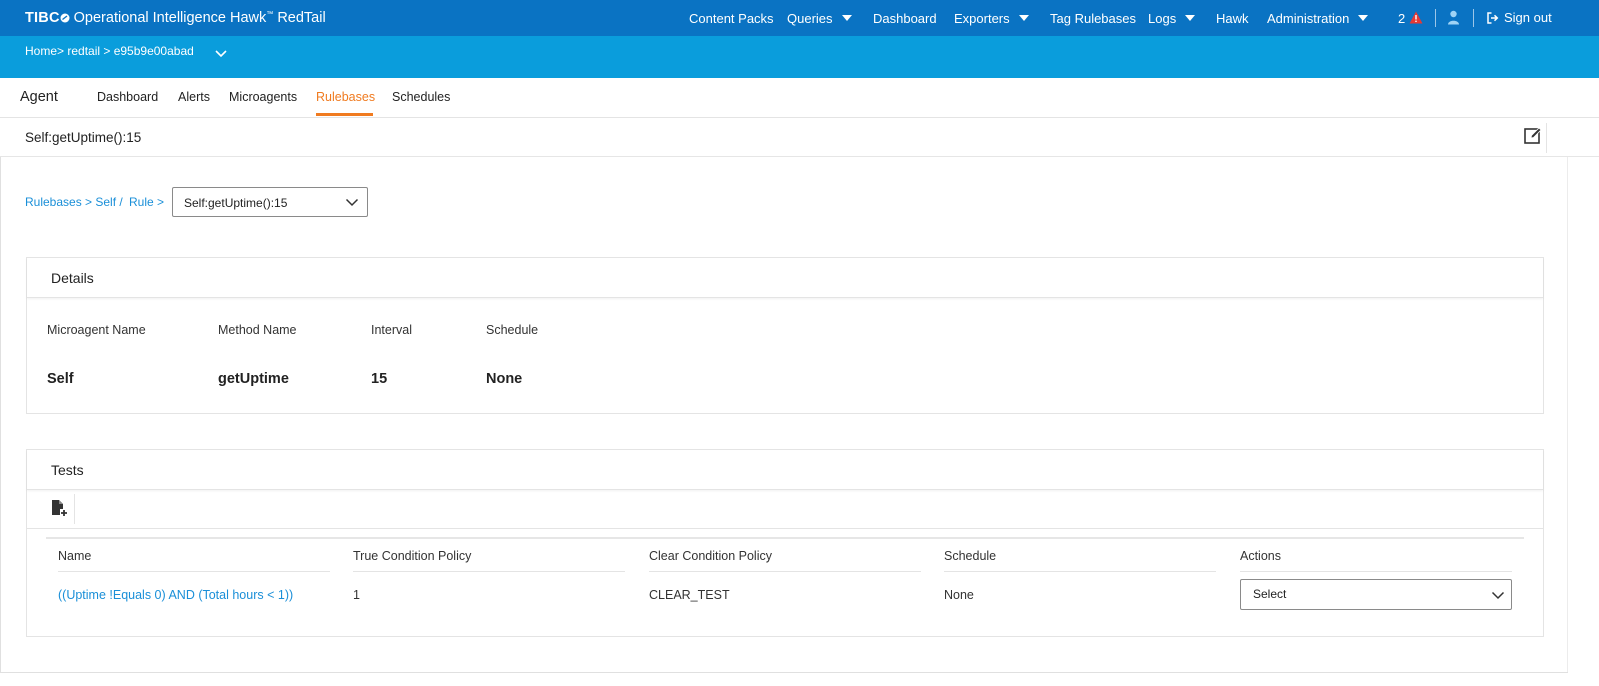 This screenshot has height=686, width=1599. What do you see at coordinates (799, 138) in the screenshot?
I see `page-header: Self:getUptime():15` at bounding box center [799, 138].